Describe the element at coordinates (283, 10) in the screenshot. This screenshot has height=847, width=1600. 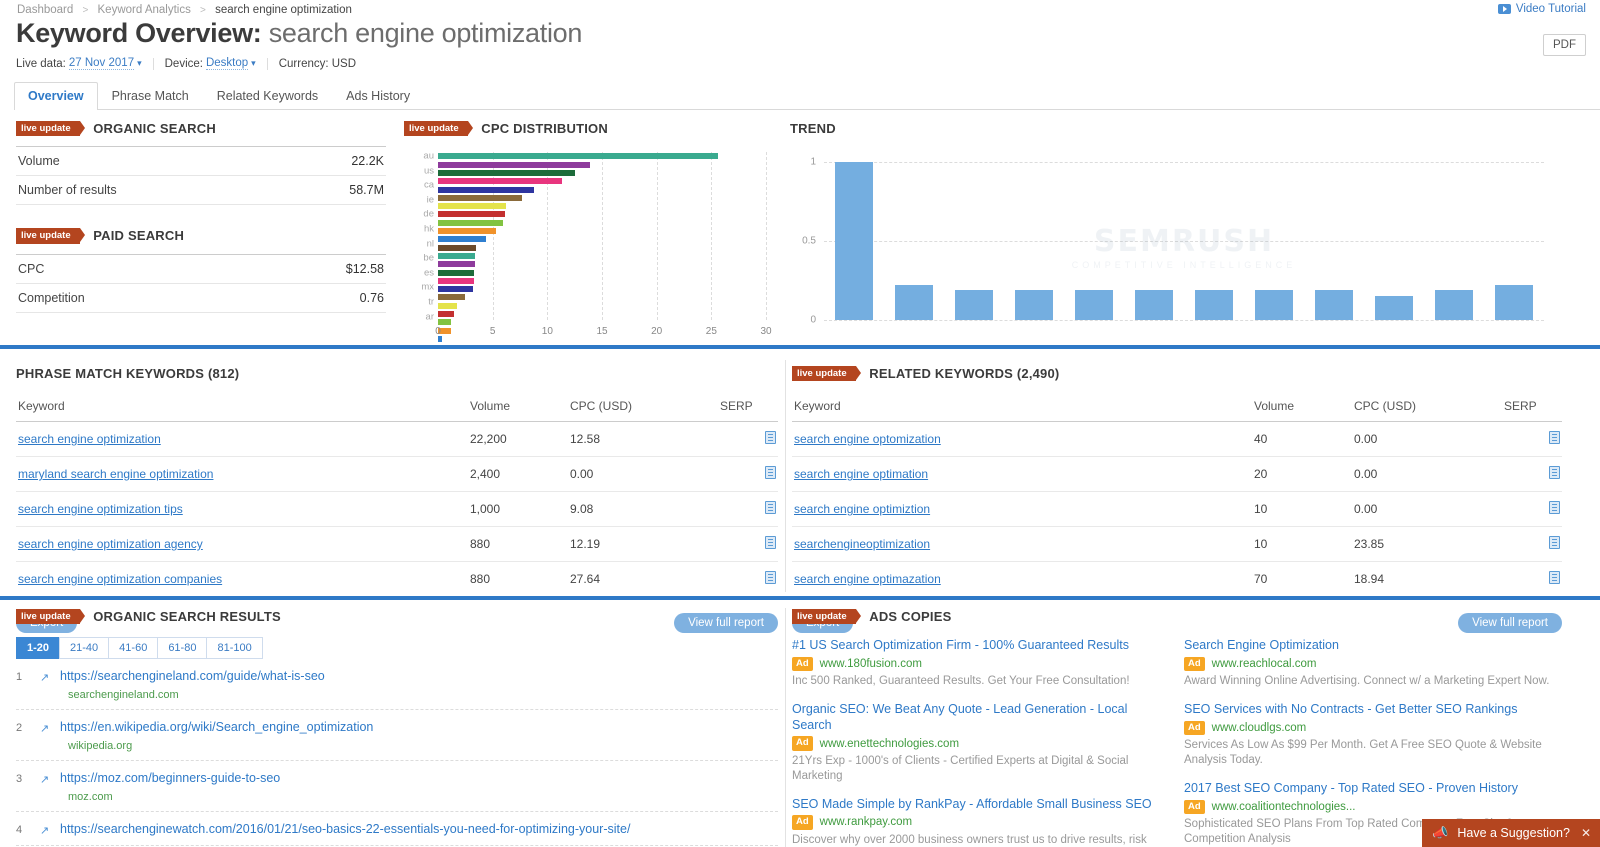
I see `breadcrumb-item-current: search engine optimization` at that location.